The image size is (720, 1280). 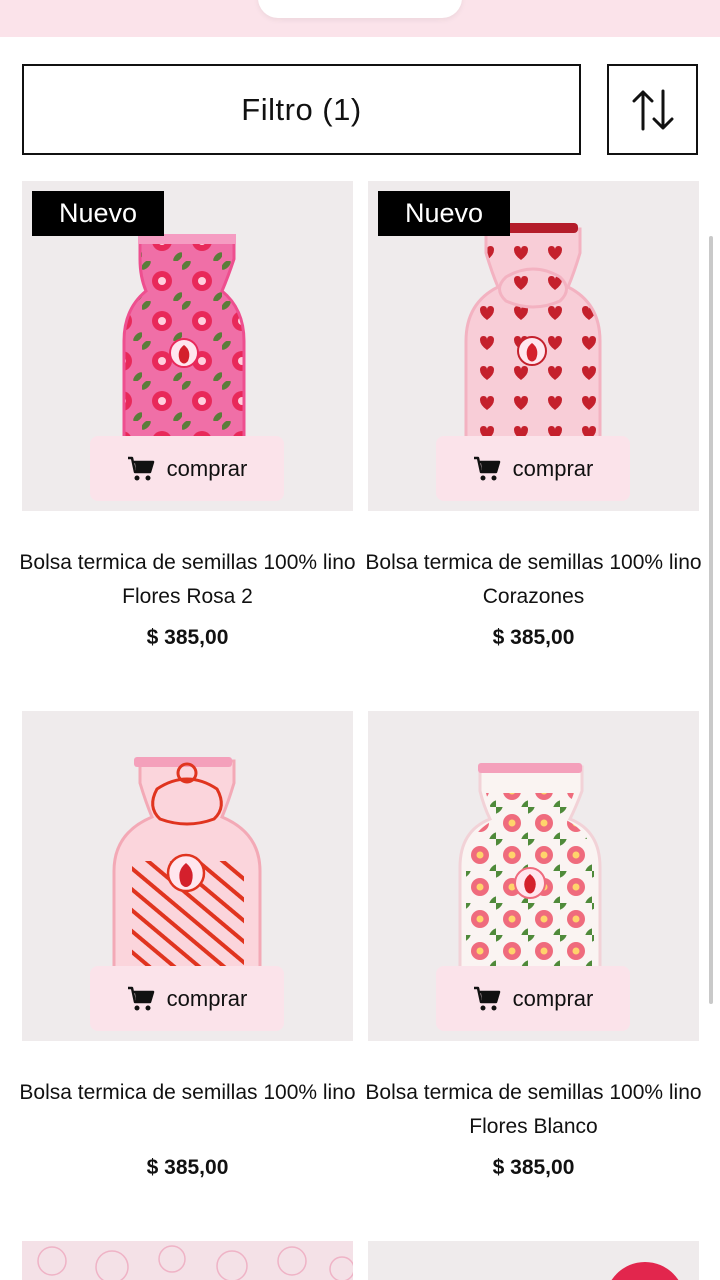 I want to click on sort-button, so click(x=652, y=109).